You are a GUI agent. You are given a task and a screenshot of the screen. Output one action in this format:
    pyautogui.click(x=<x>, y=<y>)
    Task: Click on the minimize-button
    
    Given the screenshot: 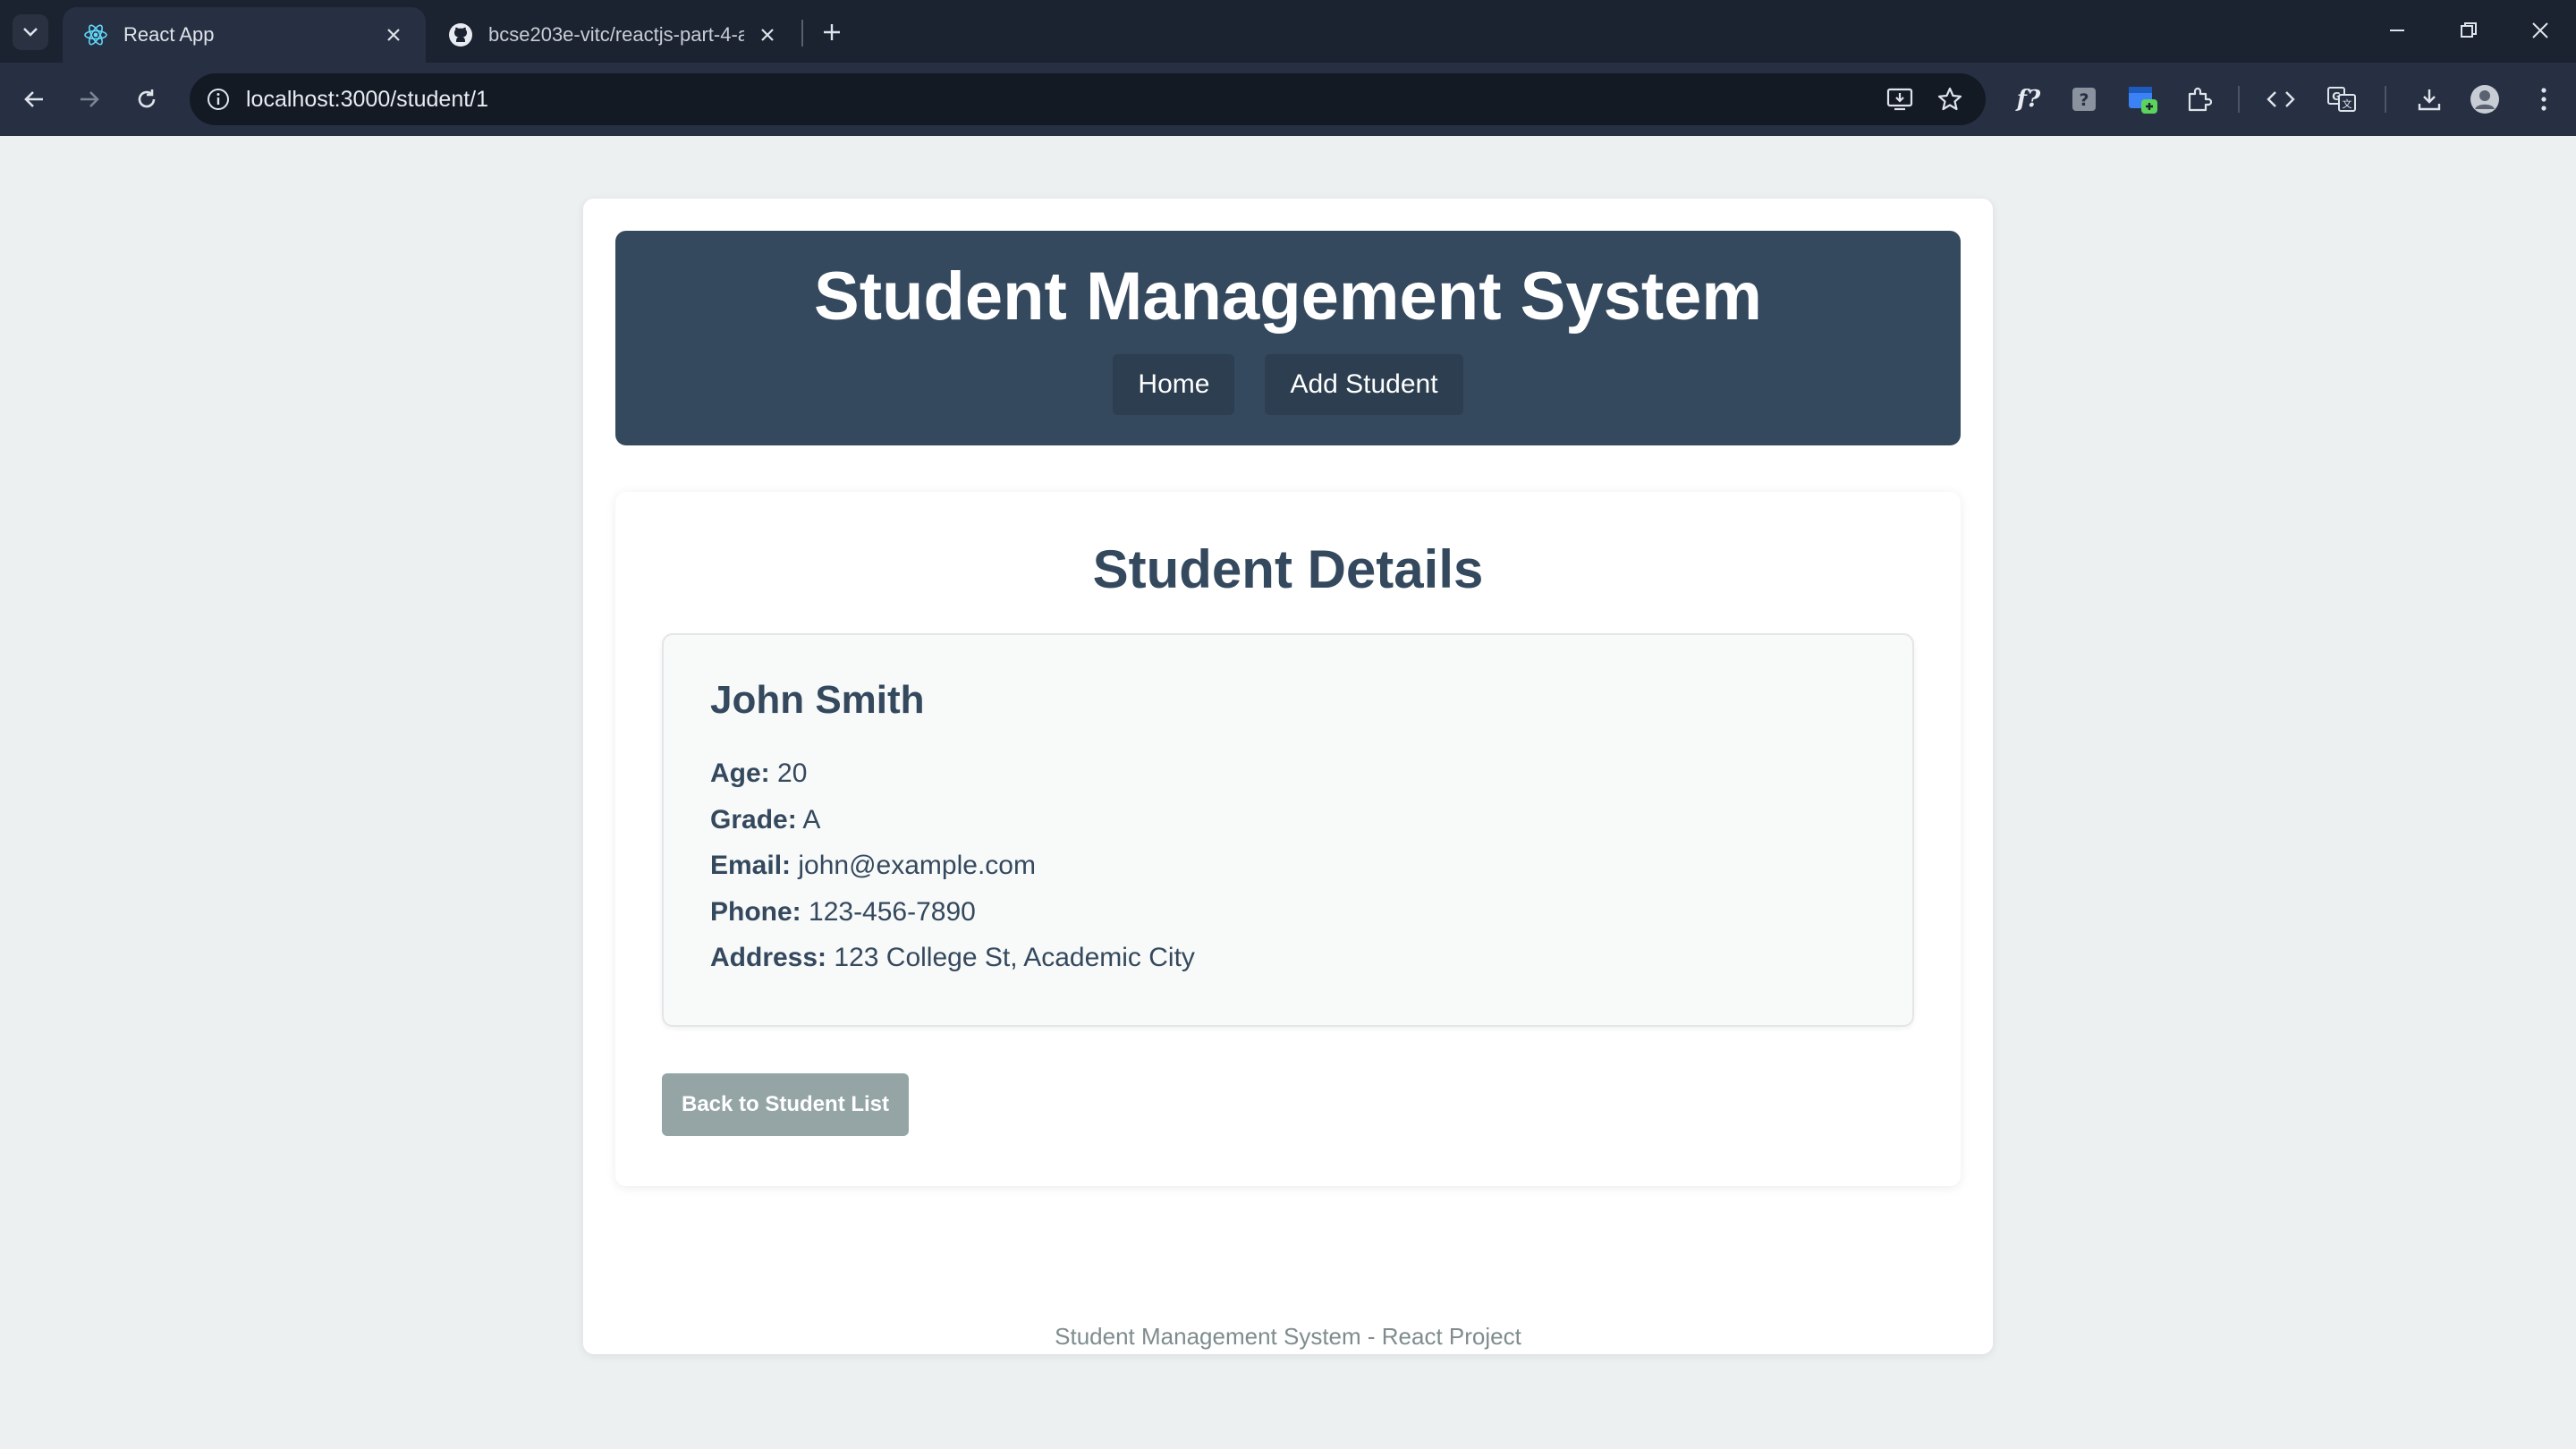 What is the action you would take?
    pyautogui.click(x=2397, y=30)
    